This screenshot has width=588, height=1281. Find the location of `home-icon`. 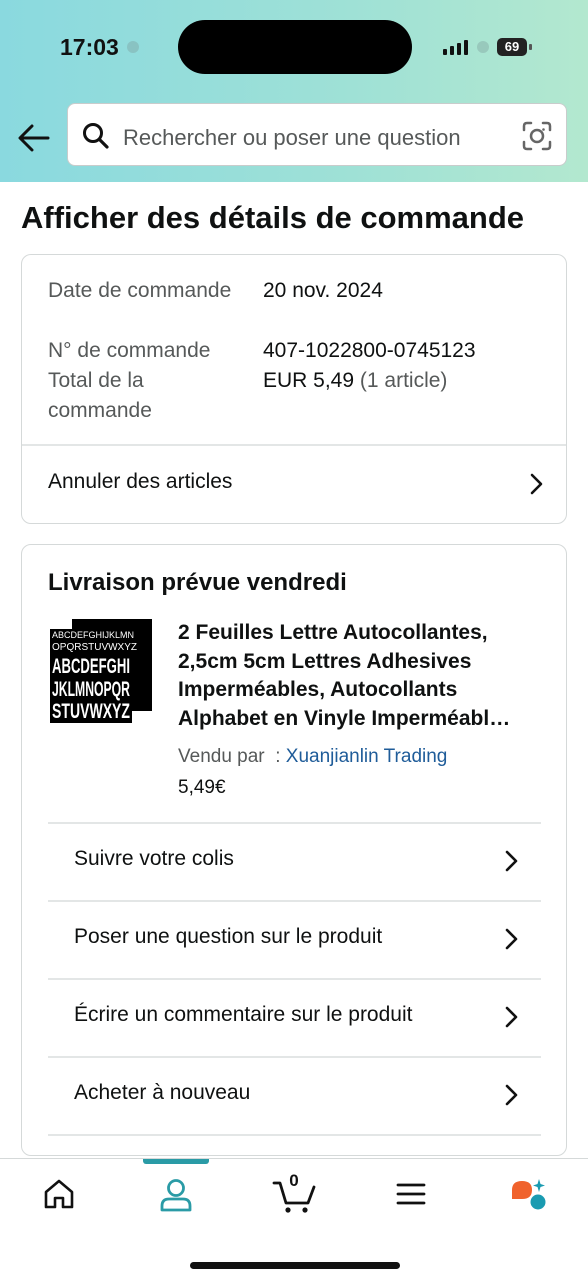

home-icon is located at coordinates (59, 1194).